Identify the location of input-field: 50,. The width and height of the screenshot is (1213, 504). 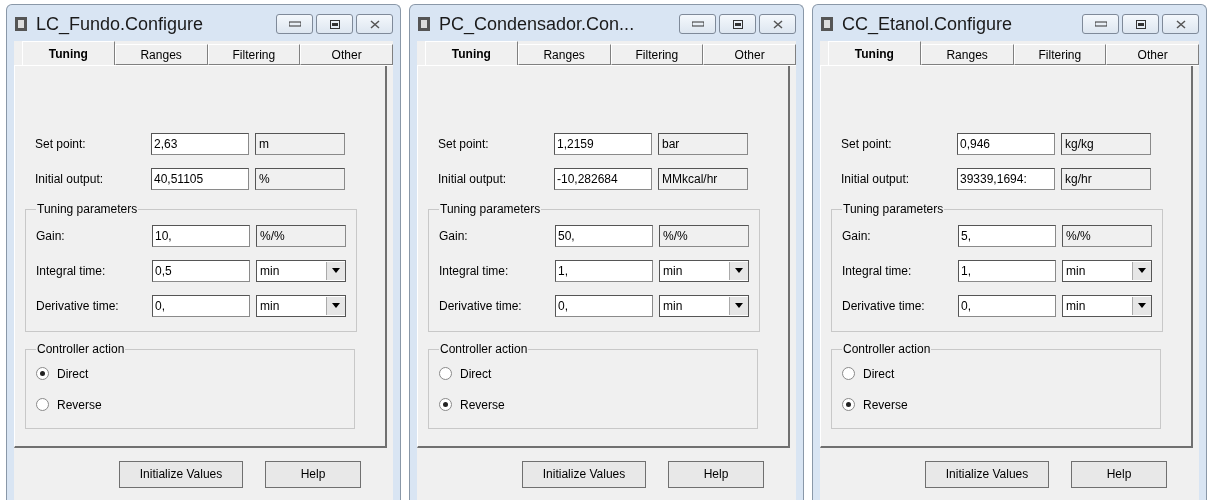
(604, 235).